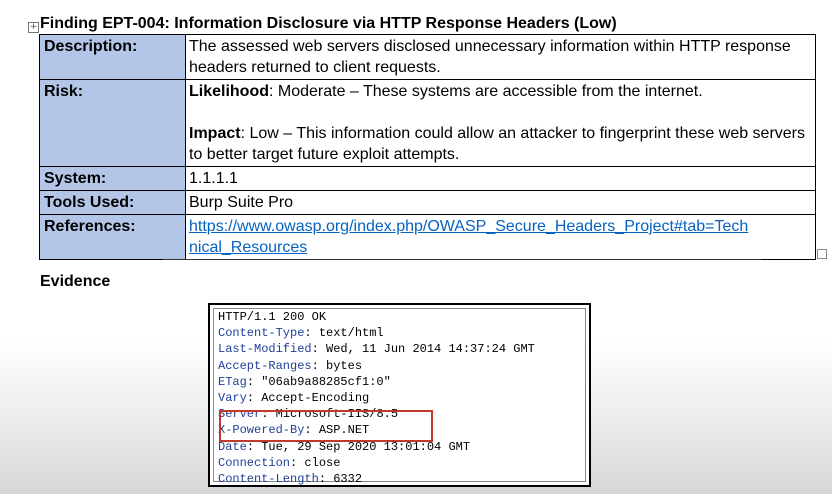 This screenshot has width=832, height=494. Describe the element at coordinates (344, 333) in the screenshot. I see `http-header-value: : text/html` at that location.